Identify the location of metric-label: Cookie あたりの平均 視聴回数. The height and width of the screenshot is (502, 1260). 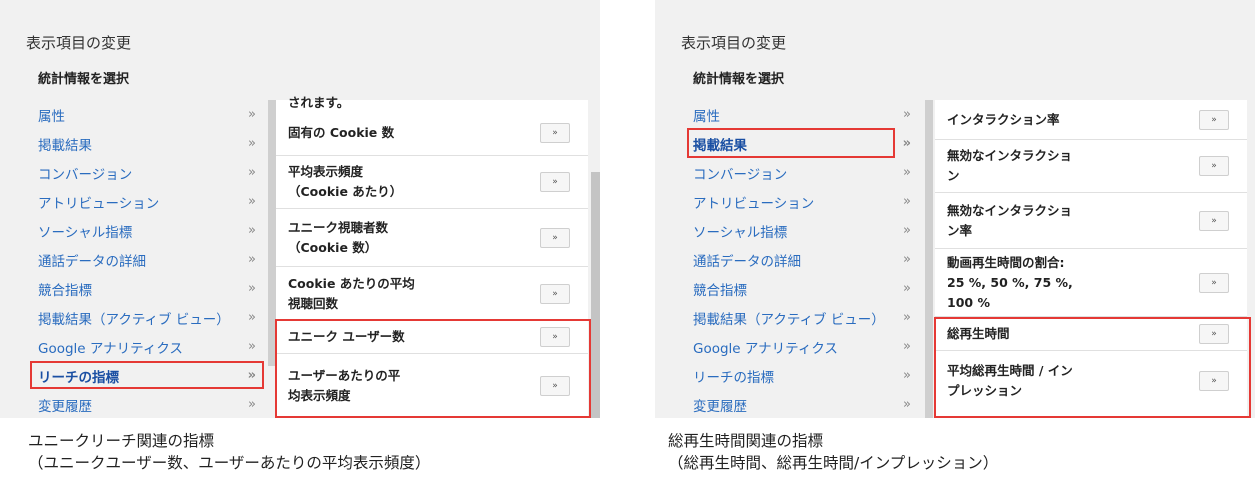
(351, 293).